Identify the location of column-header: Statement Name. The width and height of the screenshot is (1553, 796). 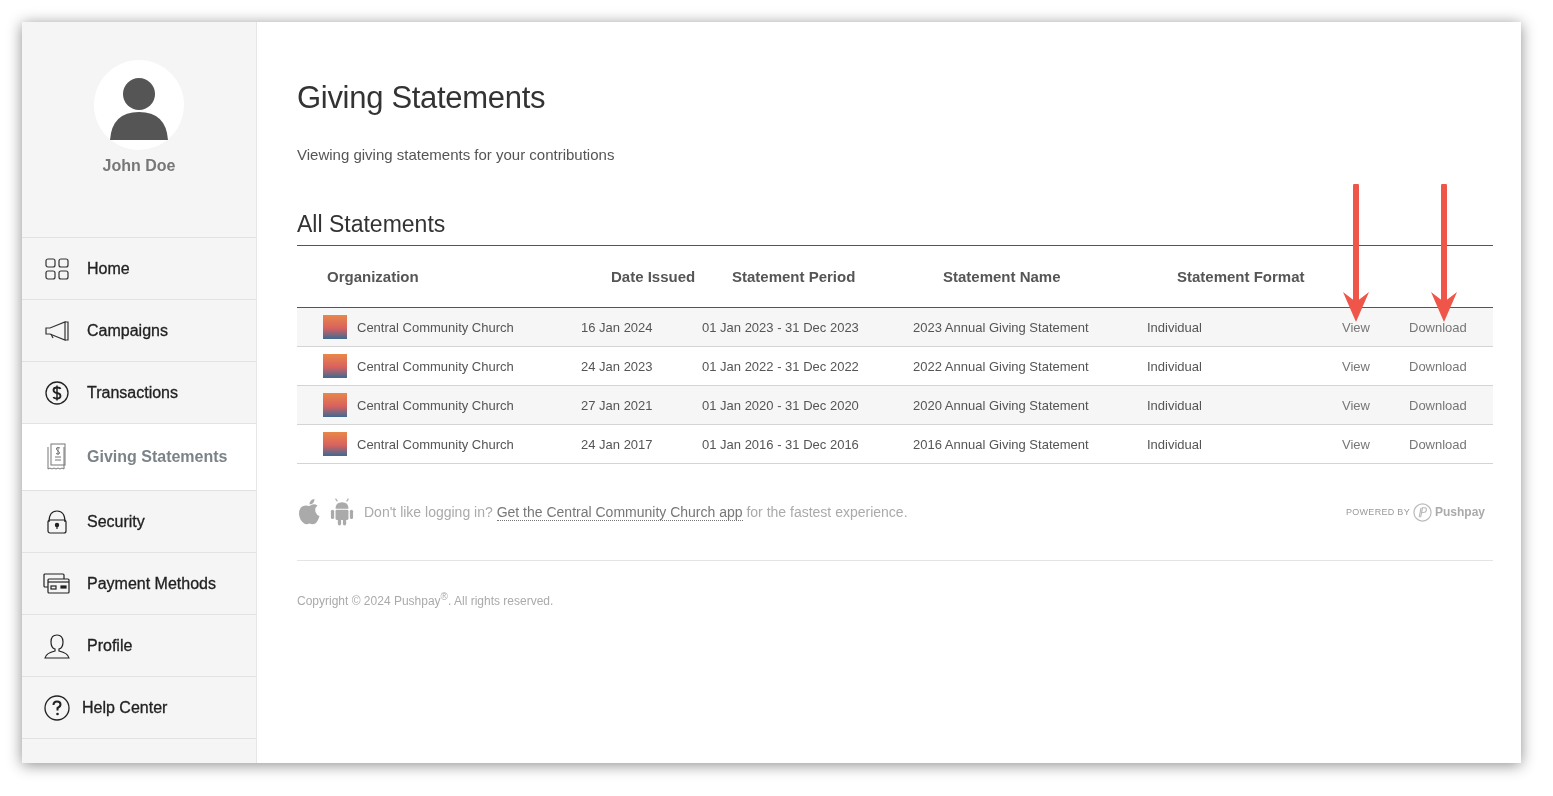
(1002, 276).